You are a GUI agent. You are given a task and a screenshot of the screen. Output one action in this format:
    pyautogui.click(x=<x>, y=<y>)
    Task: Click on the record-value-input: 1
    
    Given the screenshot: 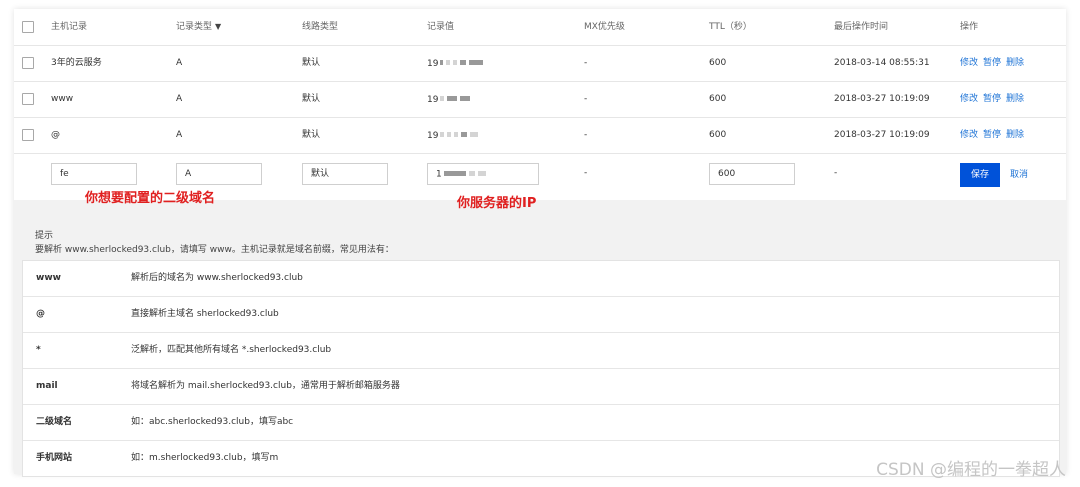 What is the action you would take?
    pyautogui.click(x=483, y=174)
    